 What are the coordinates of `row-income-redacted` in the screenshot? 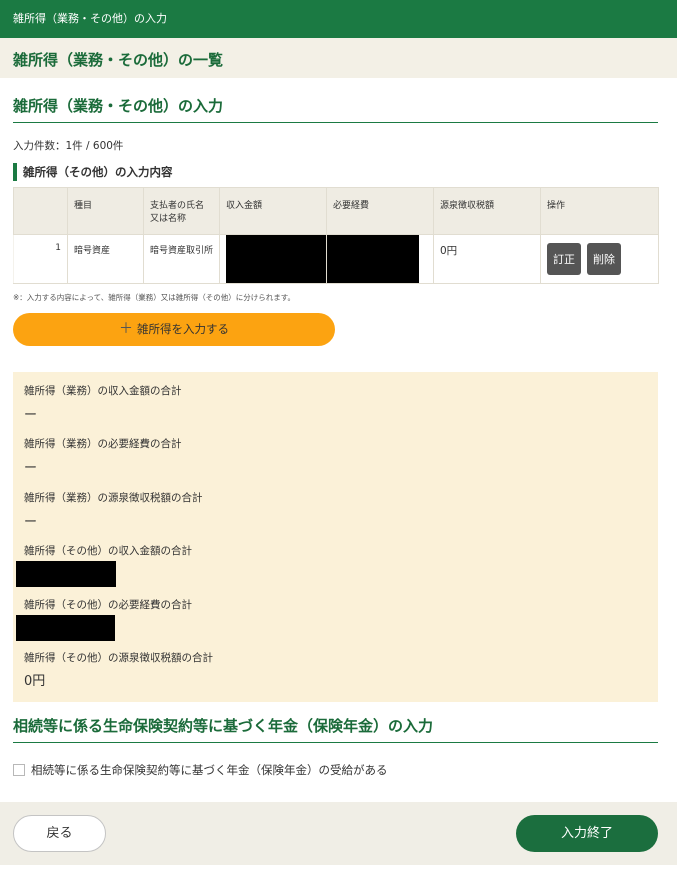 It's located at (273, 259).